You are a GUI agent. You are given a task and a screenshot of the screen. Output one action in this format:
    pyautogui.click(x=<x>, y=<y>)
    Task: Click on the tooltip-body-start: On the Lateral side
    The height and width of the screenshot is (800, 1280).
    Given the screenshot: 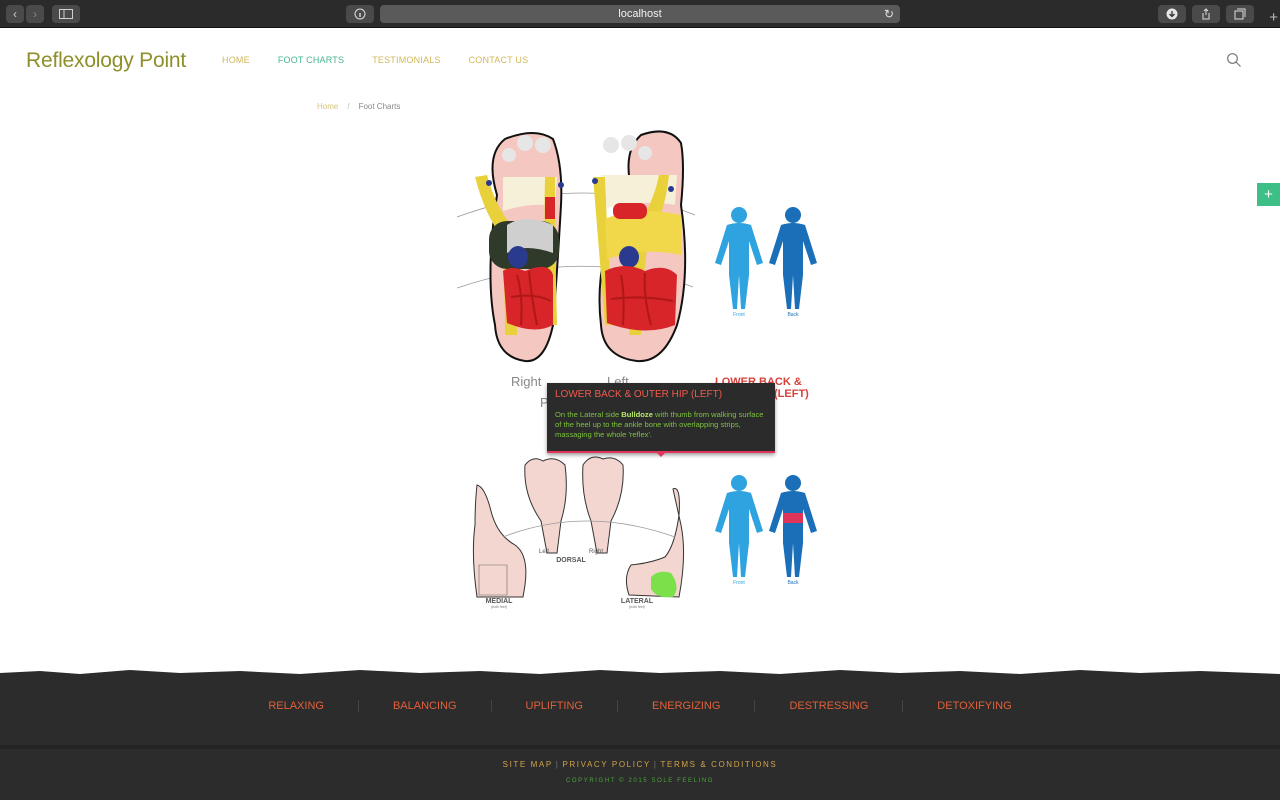 What is the action you would take?
    pyautogui.click(x=588, y=414)
    